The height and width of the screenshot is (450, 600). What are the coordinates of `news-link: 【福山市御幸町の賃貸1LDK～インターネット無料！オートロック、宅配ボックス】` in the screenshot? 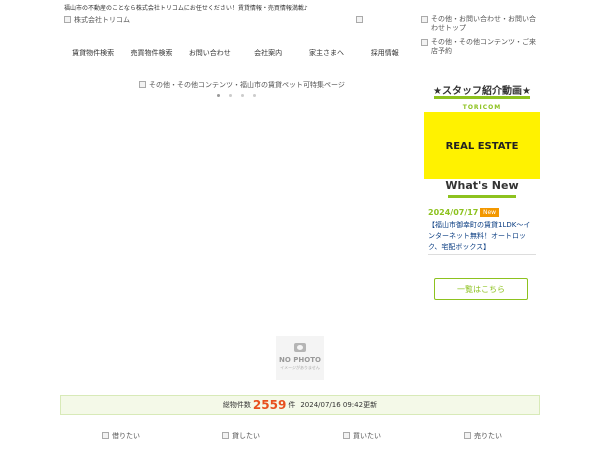 It's located at (482, 236).